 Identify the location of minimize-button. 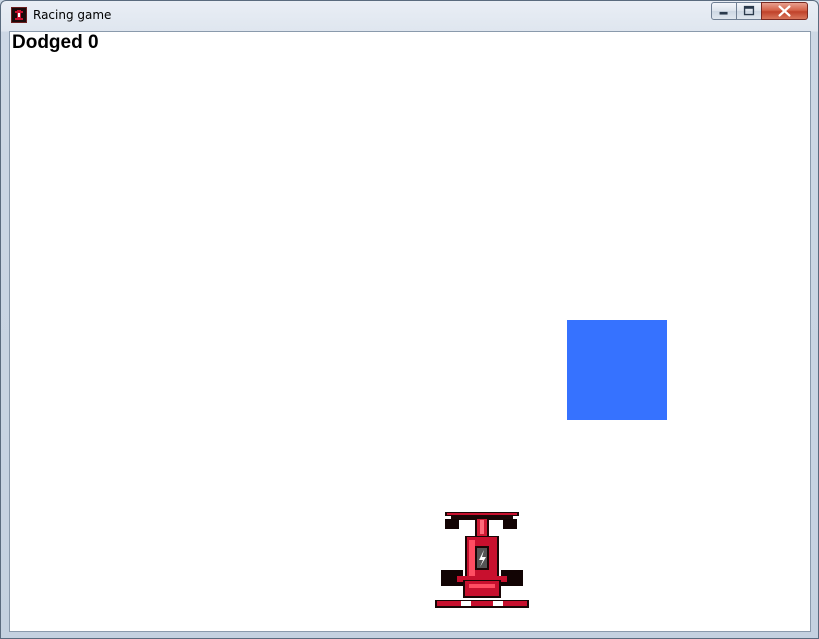
(724, 11).